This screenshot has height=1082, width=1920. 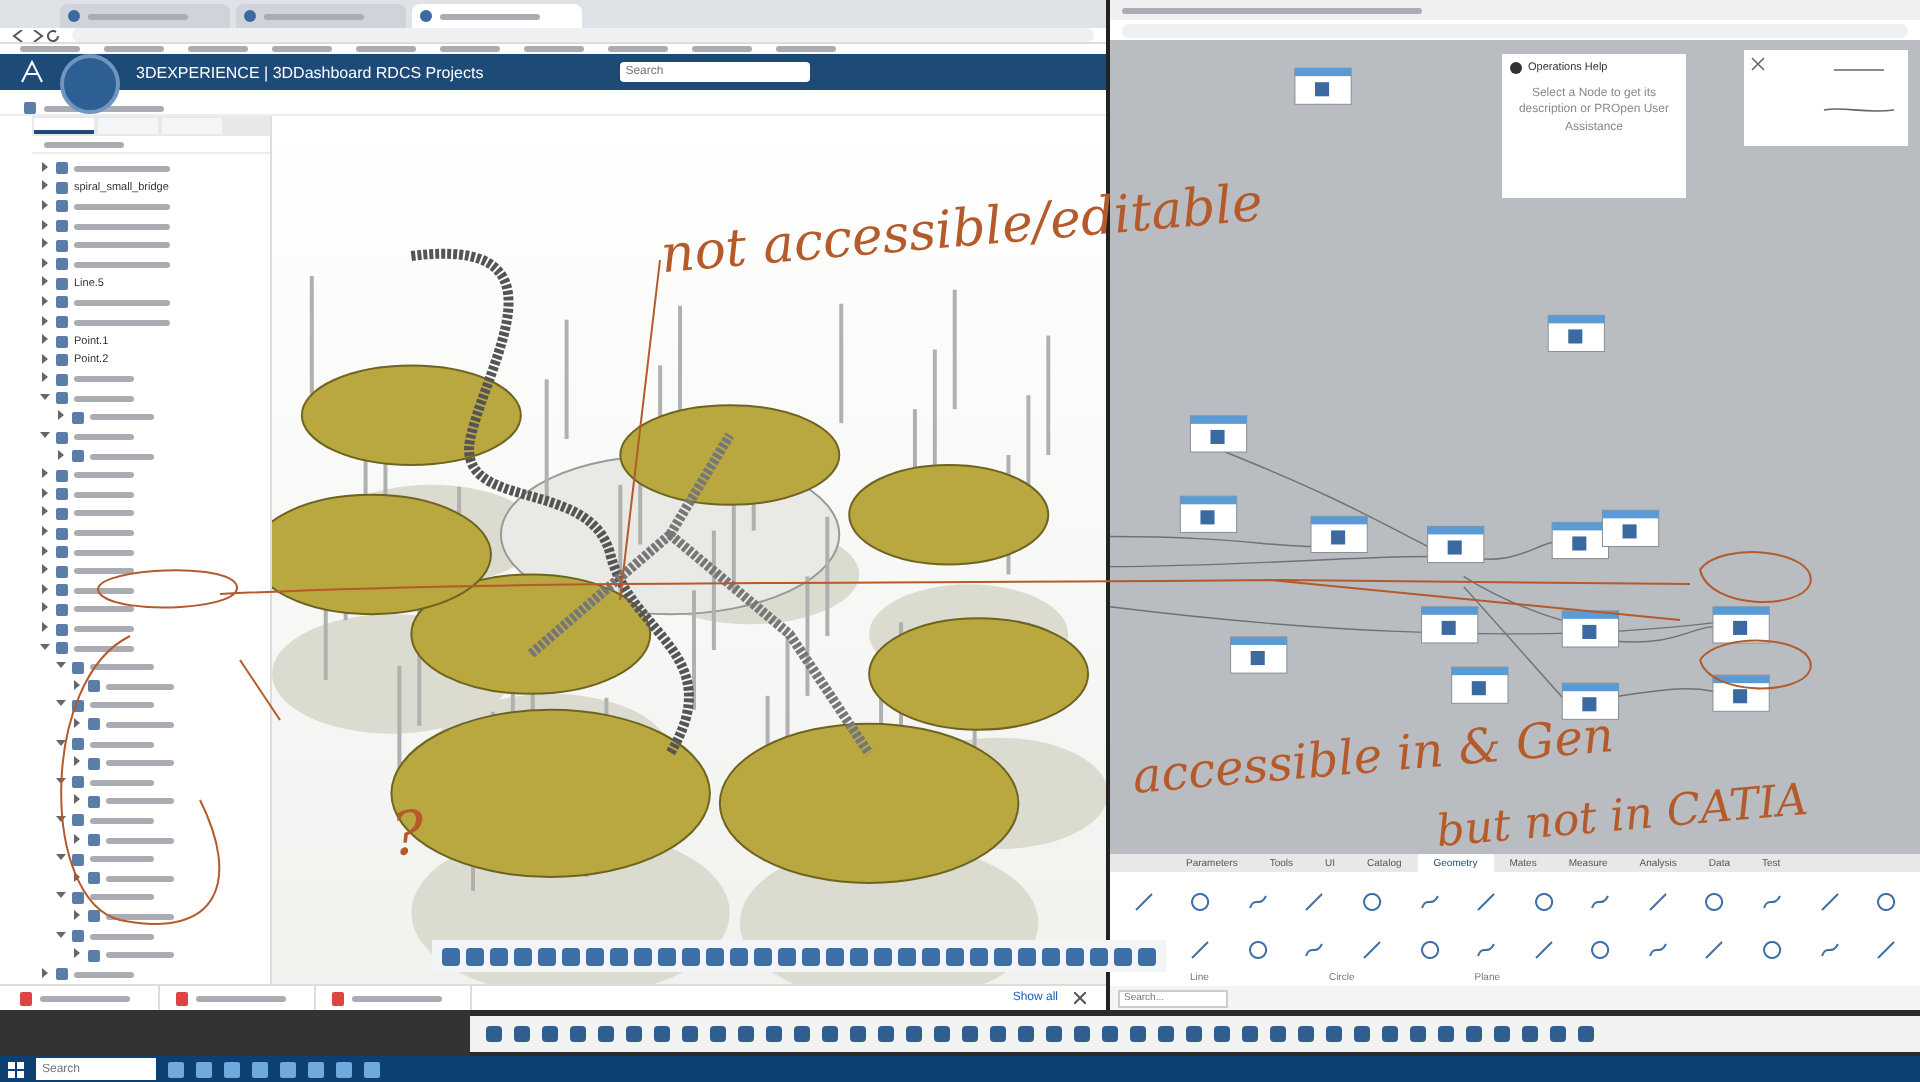 I want to click on pdf-file-icon, so click(x=182, y=998).